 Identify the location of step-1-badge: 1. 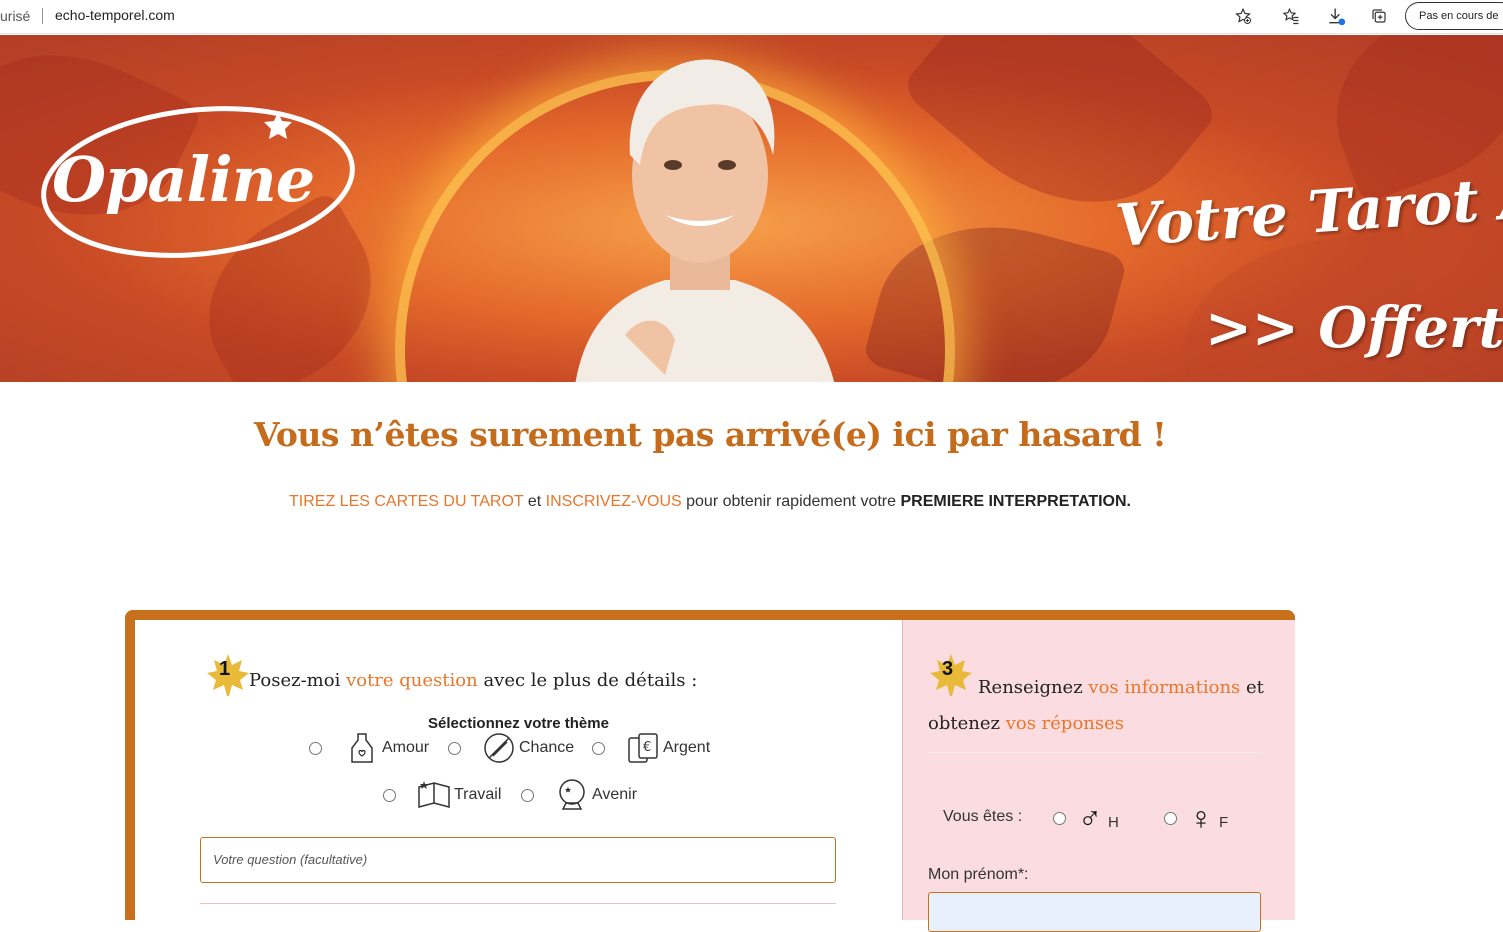
(228, 675).